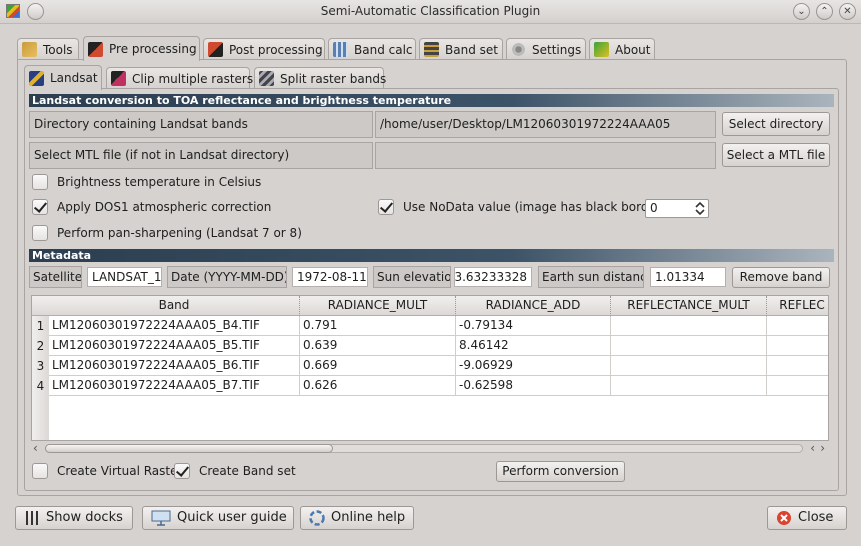 Image resolution: width=861 pixels, height=546 pixels. Describe the element at coordinates (232, 517) in the screenshot. I see `button-label: Quick user guide` at that location.